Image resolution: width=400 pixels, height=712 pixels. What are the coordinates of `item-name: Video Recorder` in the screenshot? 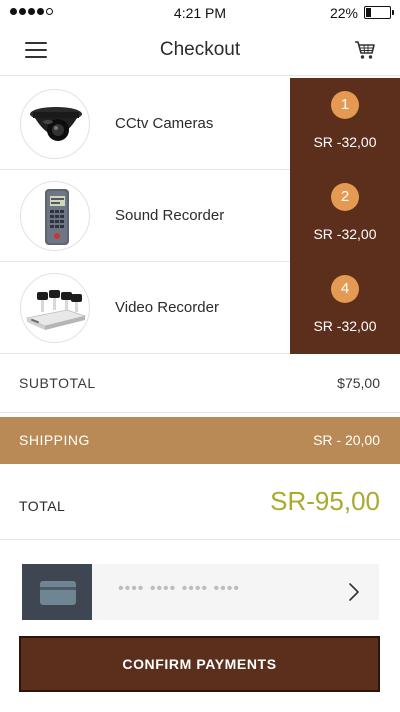 It's located at (167, 307).